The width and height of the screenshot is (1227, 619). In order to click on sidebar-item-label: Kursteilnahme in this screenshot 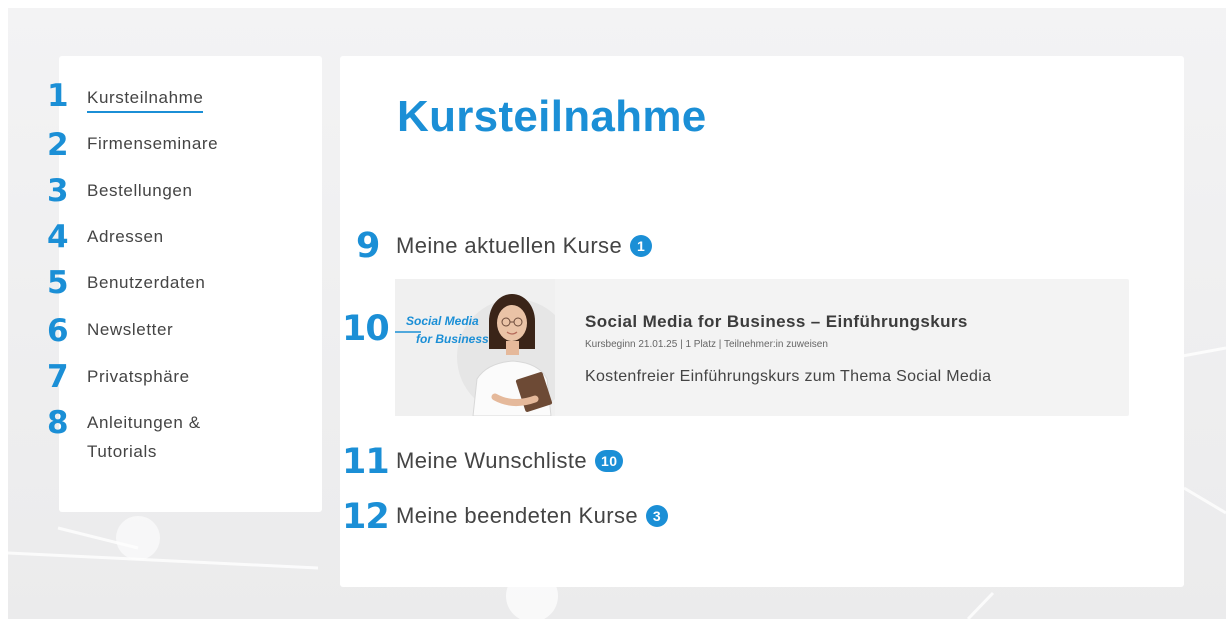, I will do `click(145, 99)`.